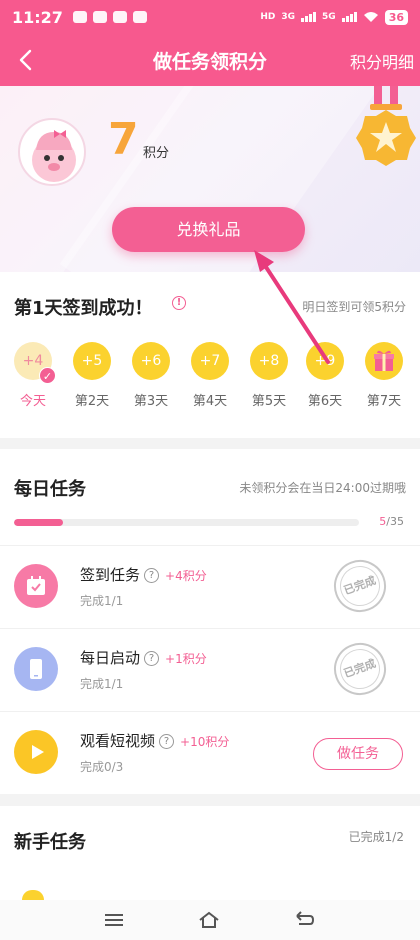 This screenshot has height=940, width=420. I want to click on menu-button, so click(114, 920).